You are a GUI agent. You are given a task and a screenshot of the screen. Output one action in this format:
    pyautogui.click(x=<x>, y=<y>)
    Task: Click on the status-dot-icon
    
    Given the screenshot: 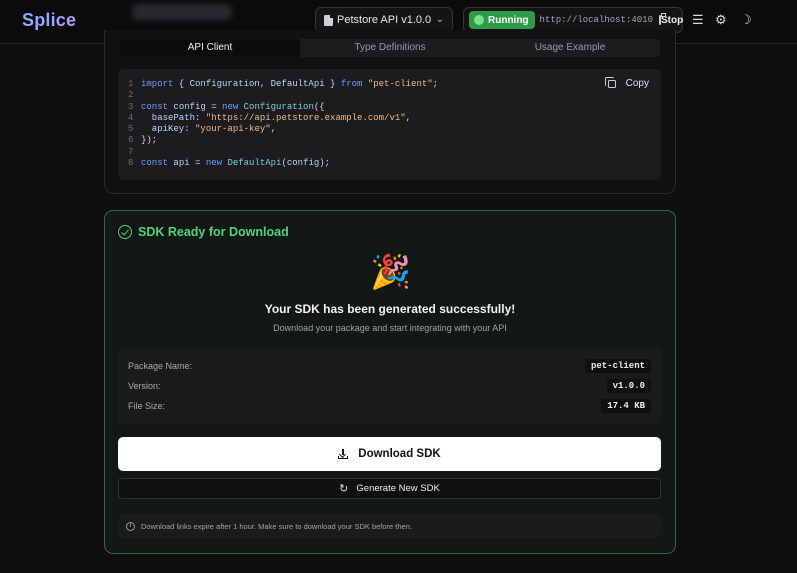 What is the action you would take?
    pyautogui.click(x=479, y=20)
    